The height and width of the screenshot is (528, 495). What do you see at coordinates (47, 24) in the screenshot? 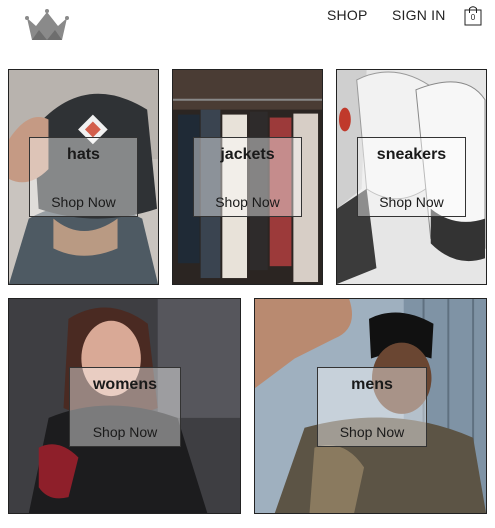
I see `crown-logo` at bounding box center [47, 24].